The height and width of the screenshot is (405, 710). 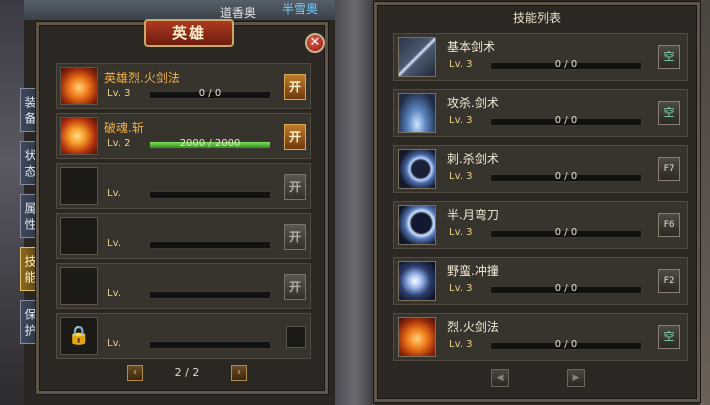 I want to click on hero-panel-title: 英雄, so click(x=189, y=33).